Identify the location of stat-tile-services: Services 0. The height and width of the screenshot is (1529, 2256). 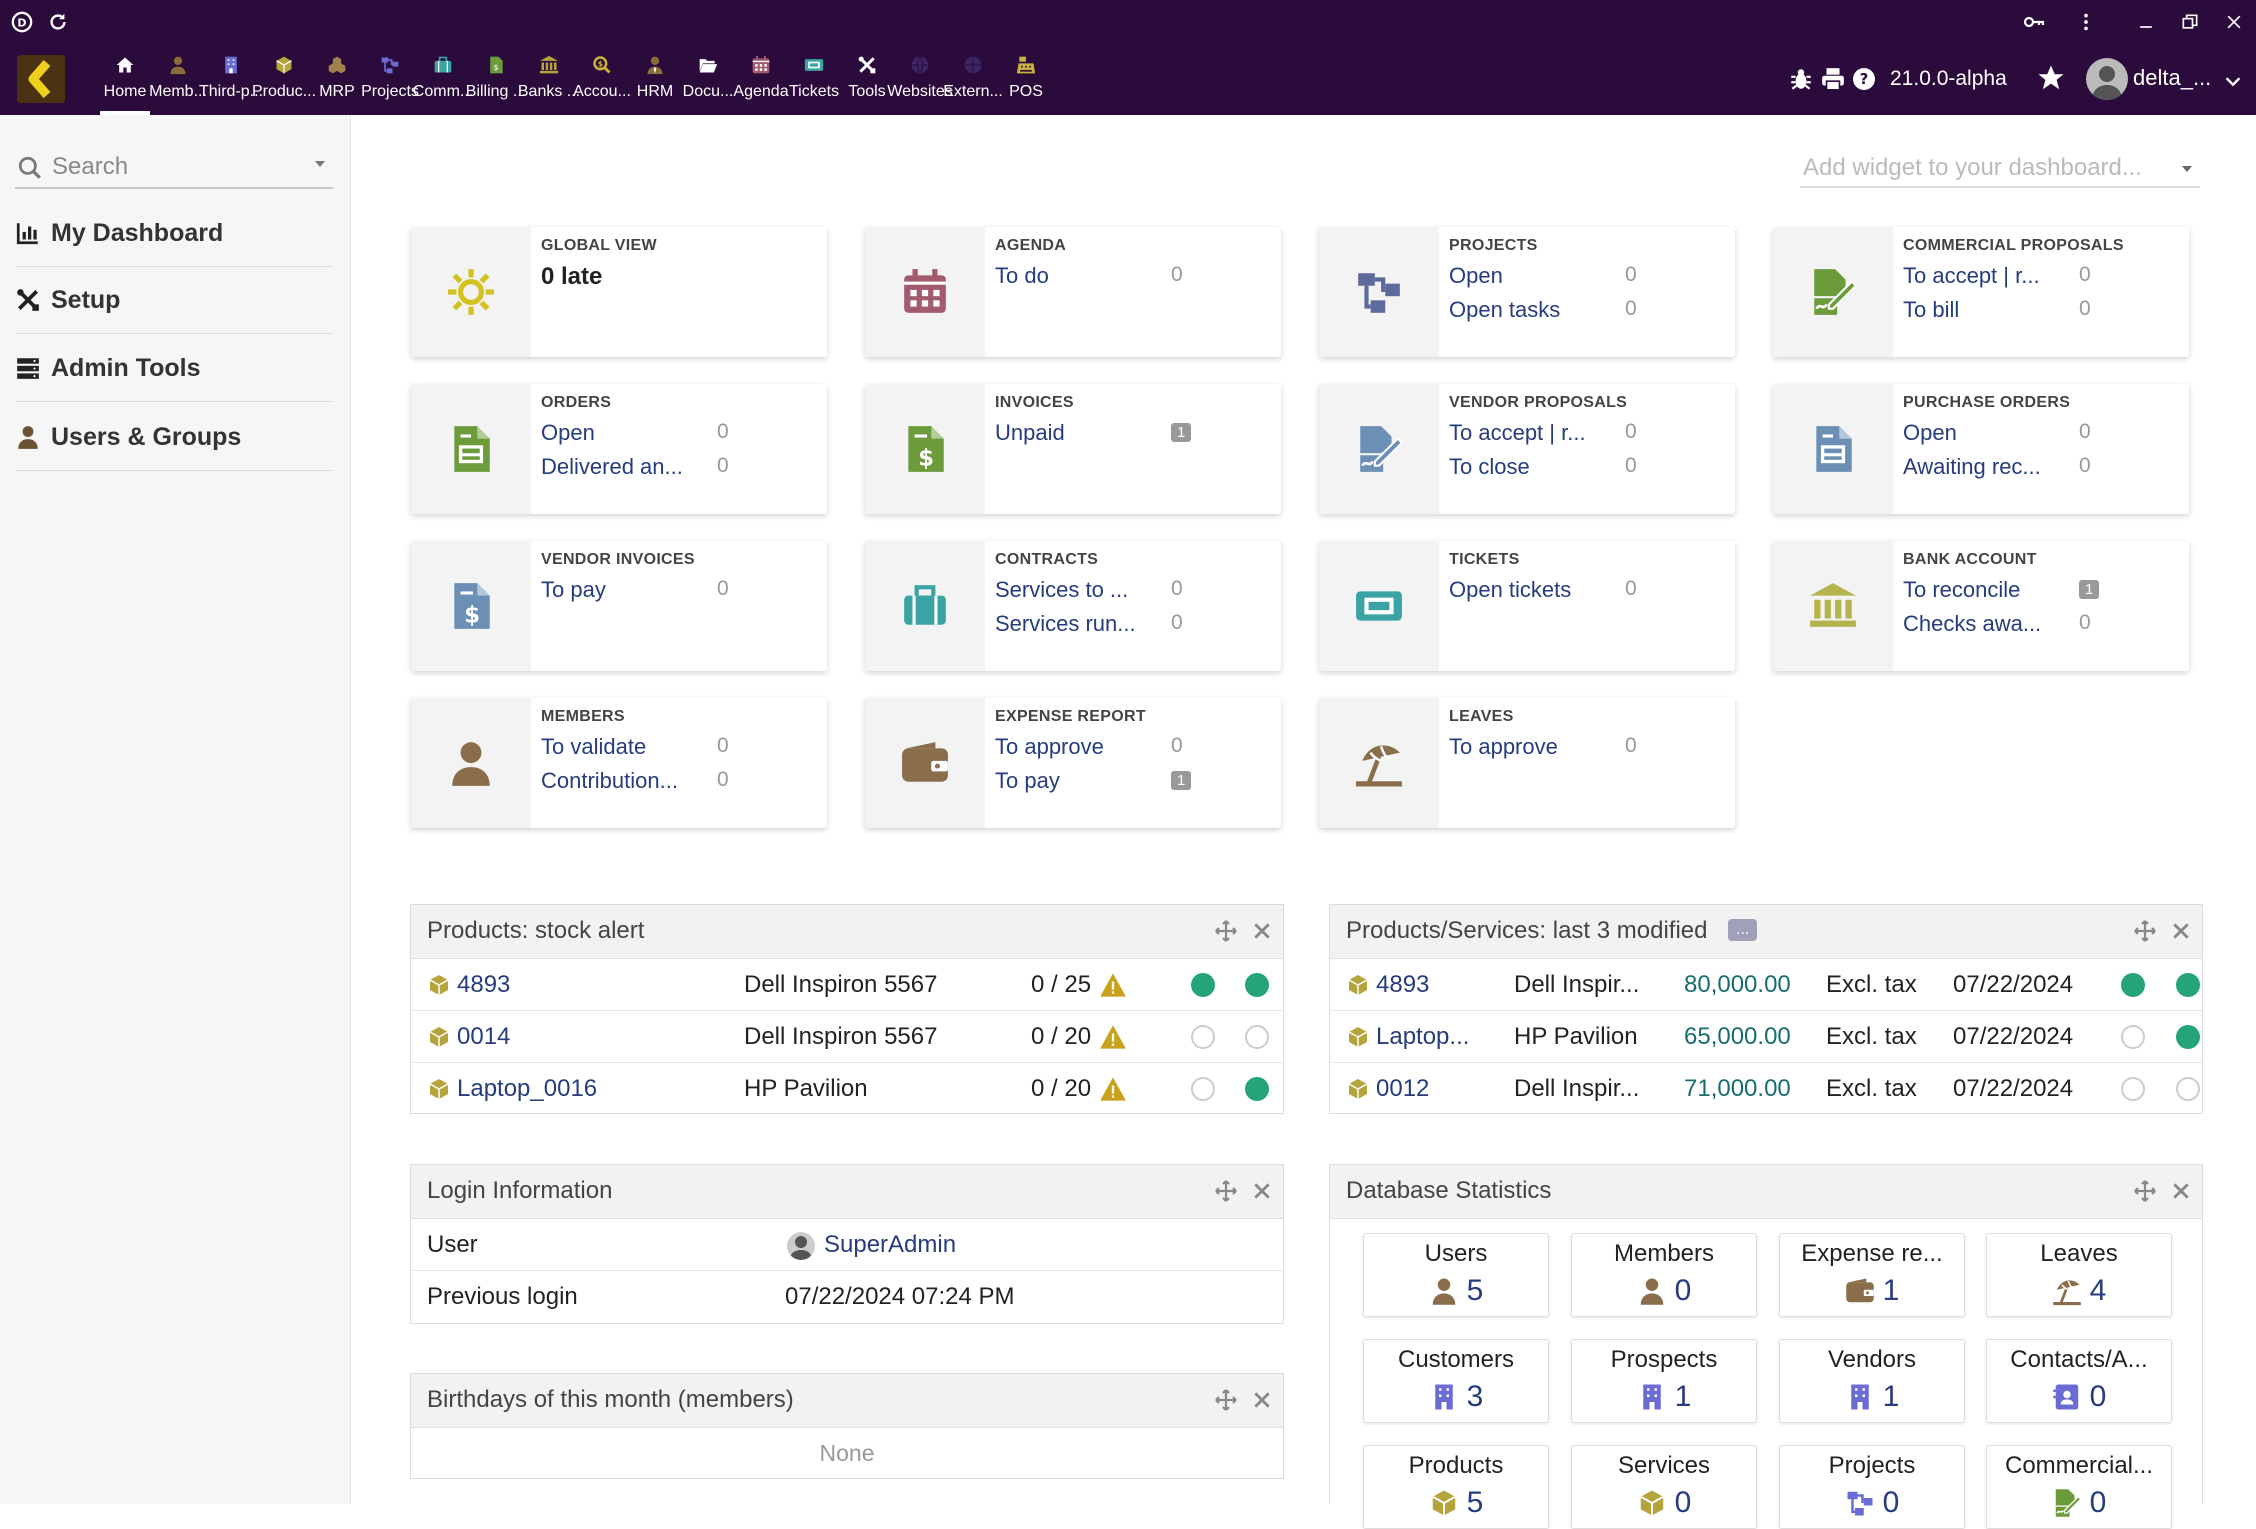
(1664, 1487).